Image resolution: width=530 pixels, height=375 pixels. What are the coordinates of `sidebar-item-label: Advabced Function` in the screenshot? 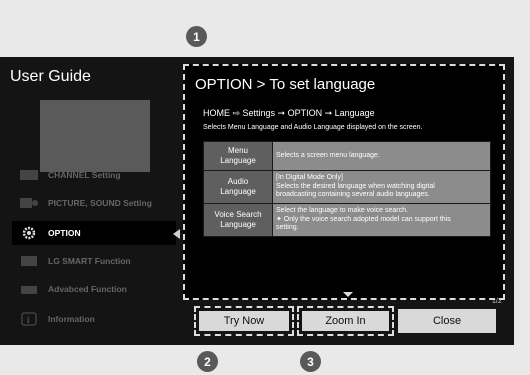 It's located at (87, 289).